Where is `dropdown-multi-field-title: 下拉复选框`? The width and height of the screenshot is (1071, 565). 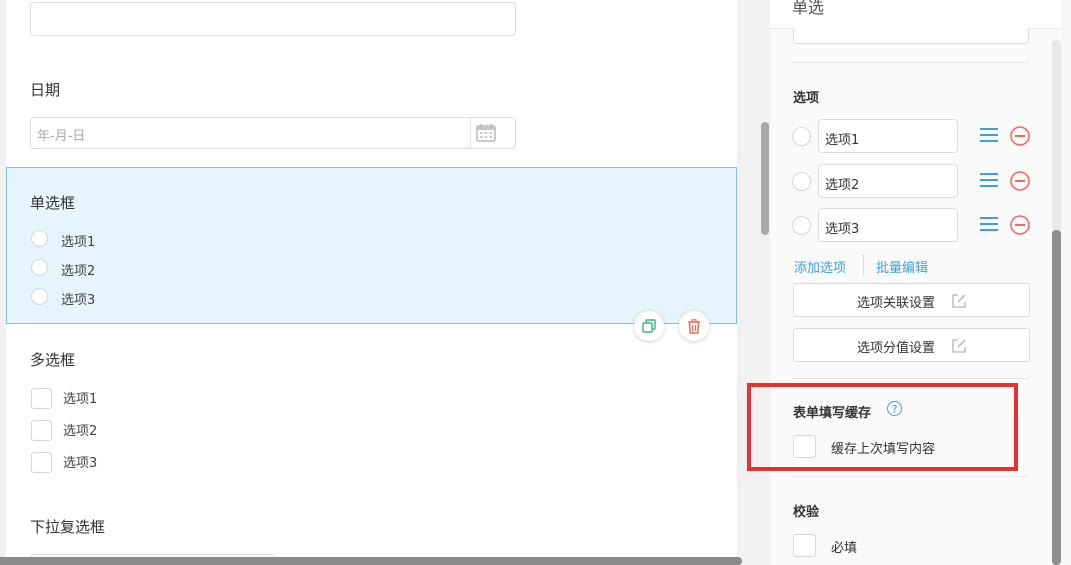 dropdown-multi-field-title: 下拉复选框 is located at coordinates (68, 527).